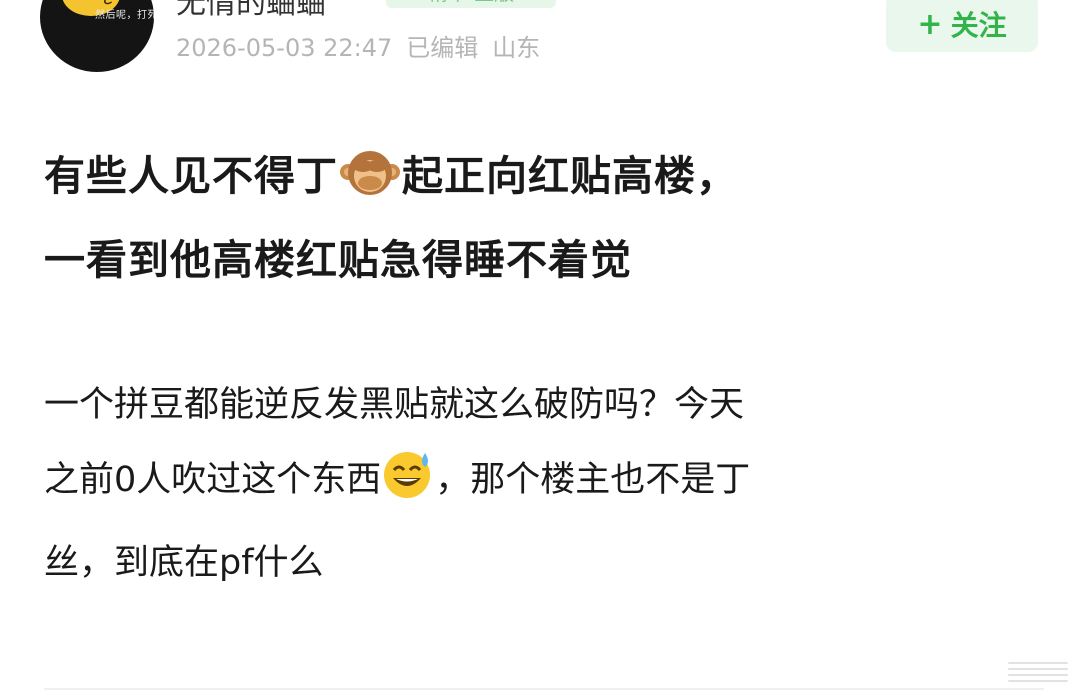 Image resolution: width=1080 pixels, height=700 pixels. I want to click on body-line-2b: ，那个楼主也不是丁, so click(593, 480).